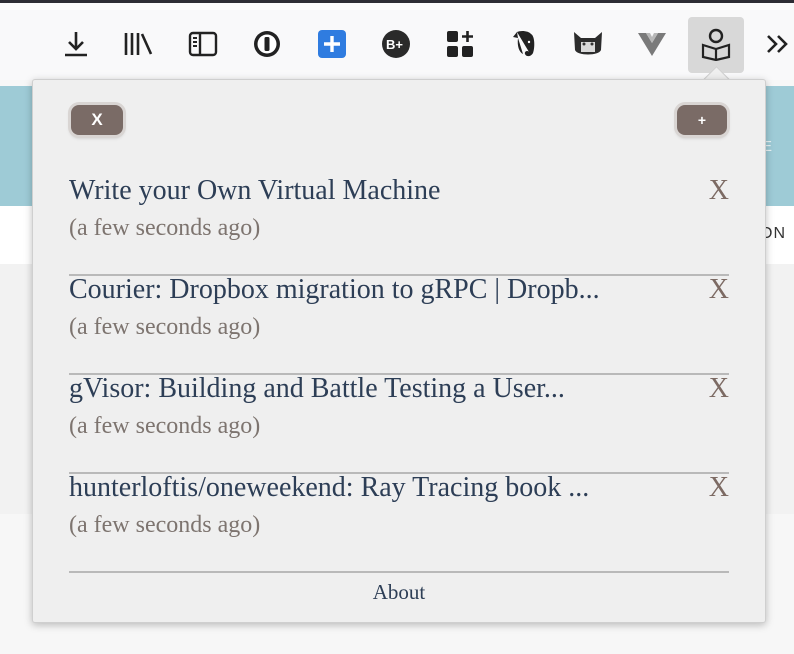 The height and width of the screenshot is (654, 794). Describe the element at coordinates (374, 191) in the screenshot. I see `item-title-link: Write your Own Virtual Machine` at that location.